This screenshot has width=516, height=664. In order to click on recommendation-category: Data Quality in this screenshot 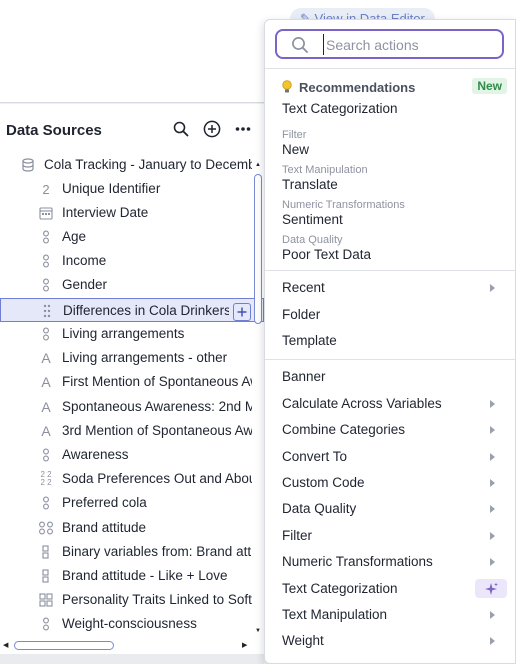, I will do `click(312, 240)`.